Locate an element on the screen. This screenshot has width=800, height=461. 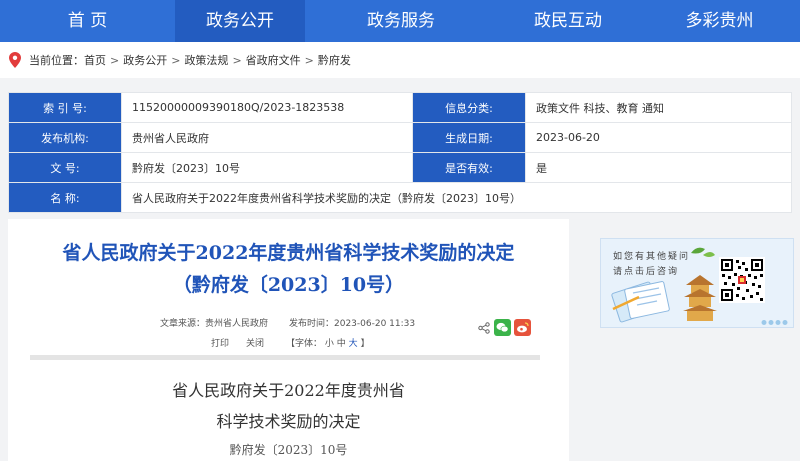
nav-item-colorful-guizhou: 多彩贵州 is located at coordinates (719, 21).